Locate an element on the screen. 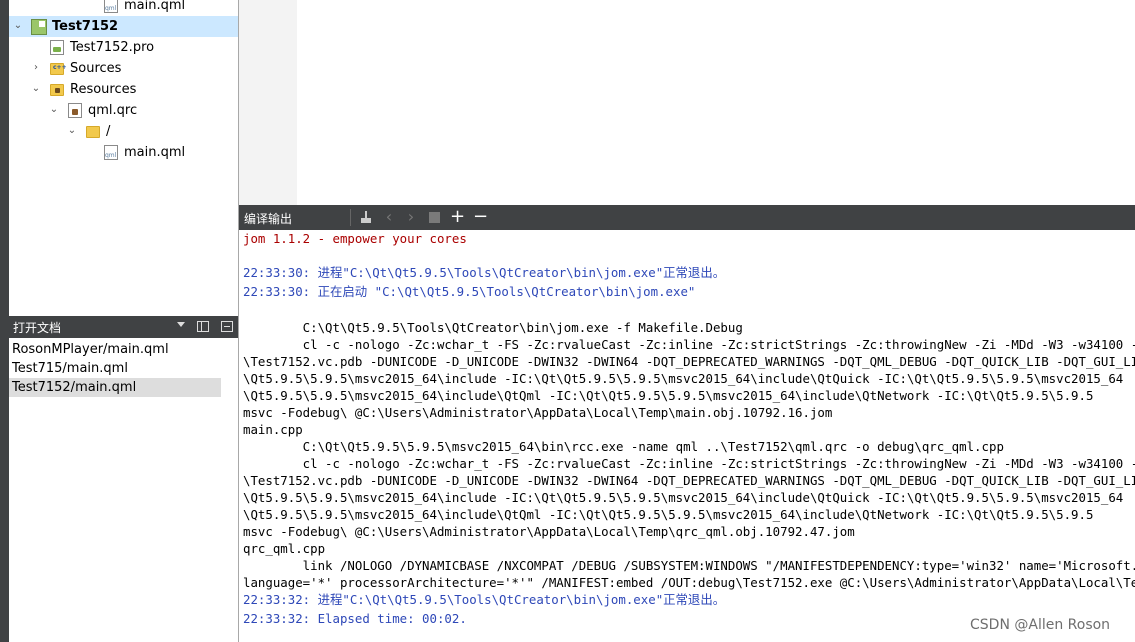  dropdown-arrow-icon is located at coordinates (181, 324).